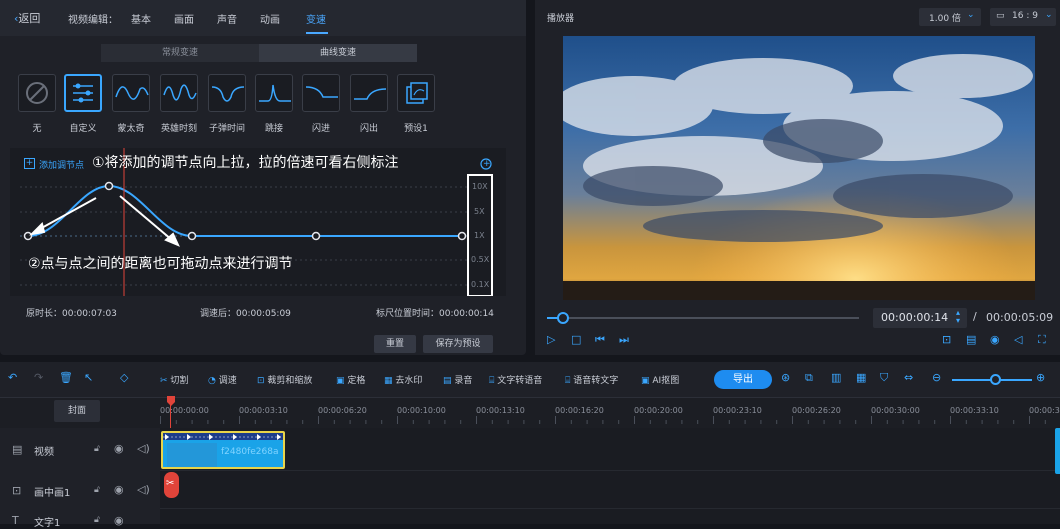 The width and height of the screenshot is (1060, 529). I want to click on subtitle-icon: ▤, so click(971, 339).